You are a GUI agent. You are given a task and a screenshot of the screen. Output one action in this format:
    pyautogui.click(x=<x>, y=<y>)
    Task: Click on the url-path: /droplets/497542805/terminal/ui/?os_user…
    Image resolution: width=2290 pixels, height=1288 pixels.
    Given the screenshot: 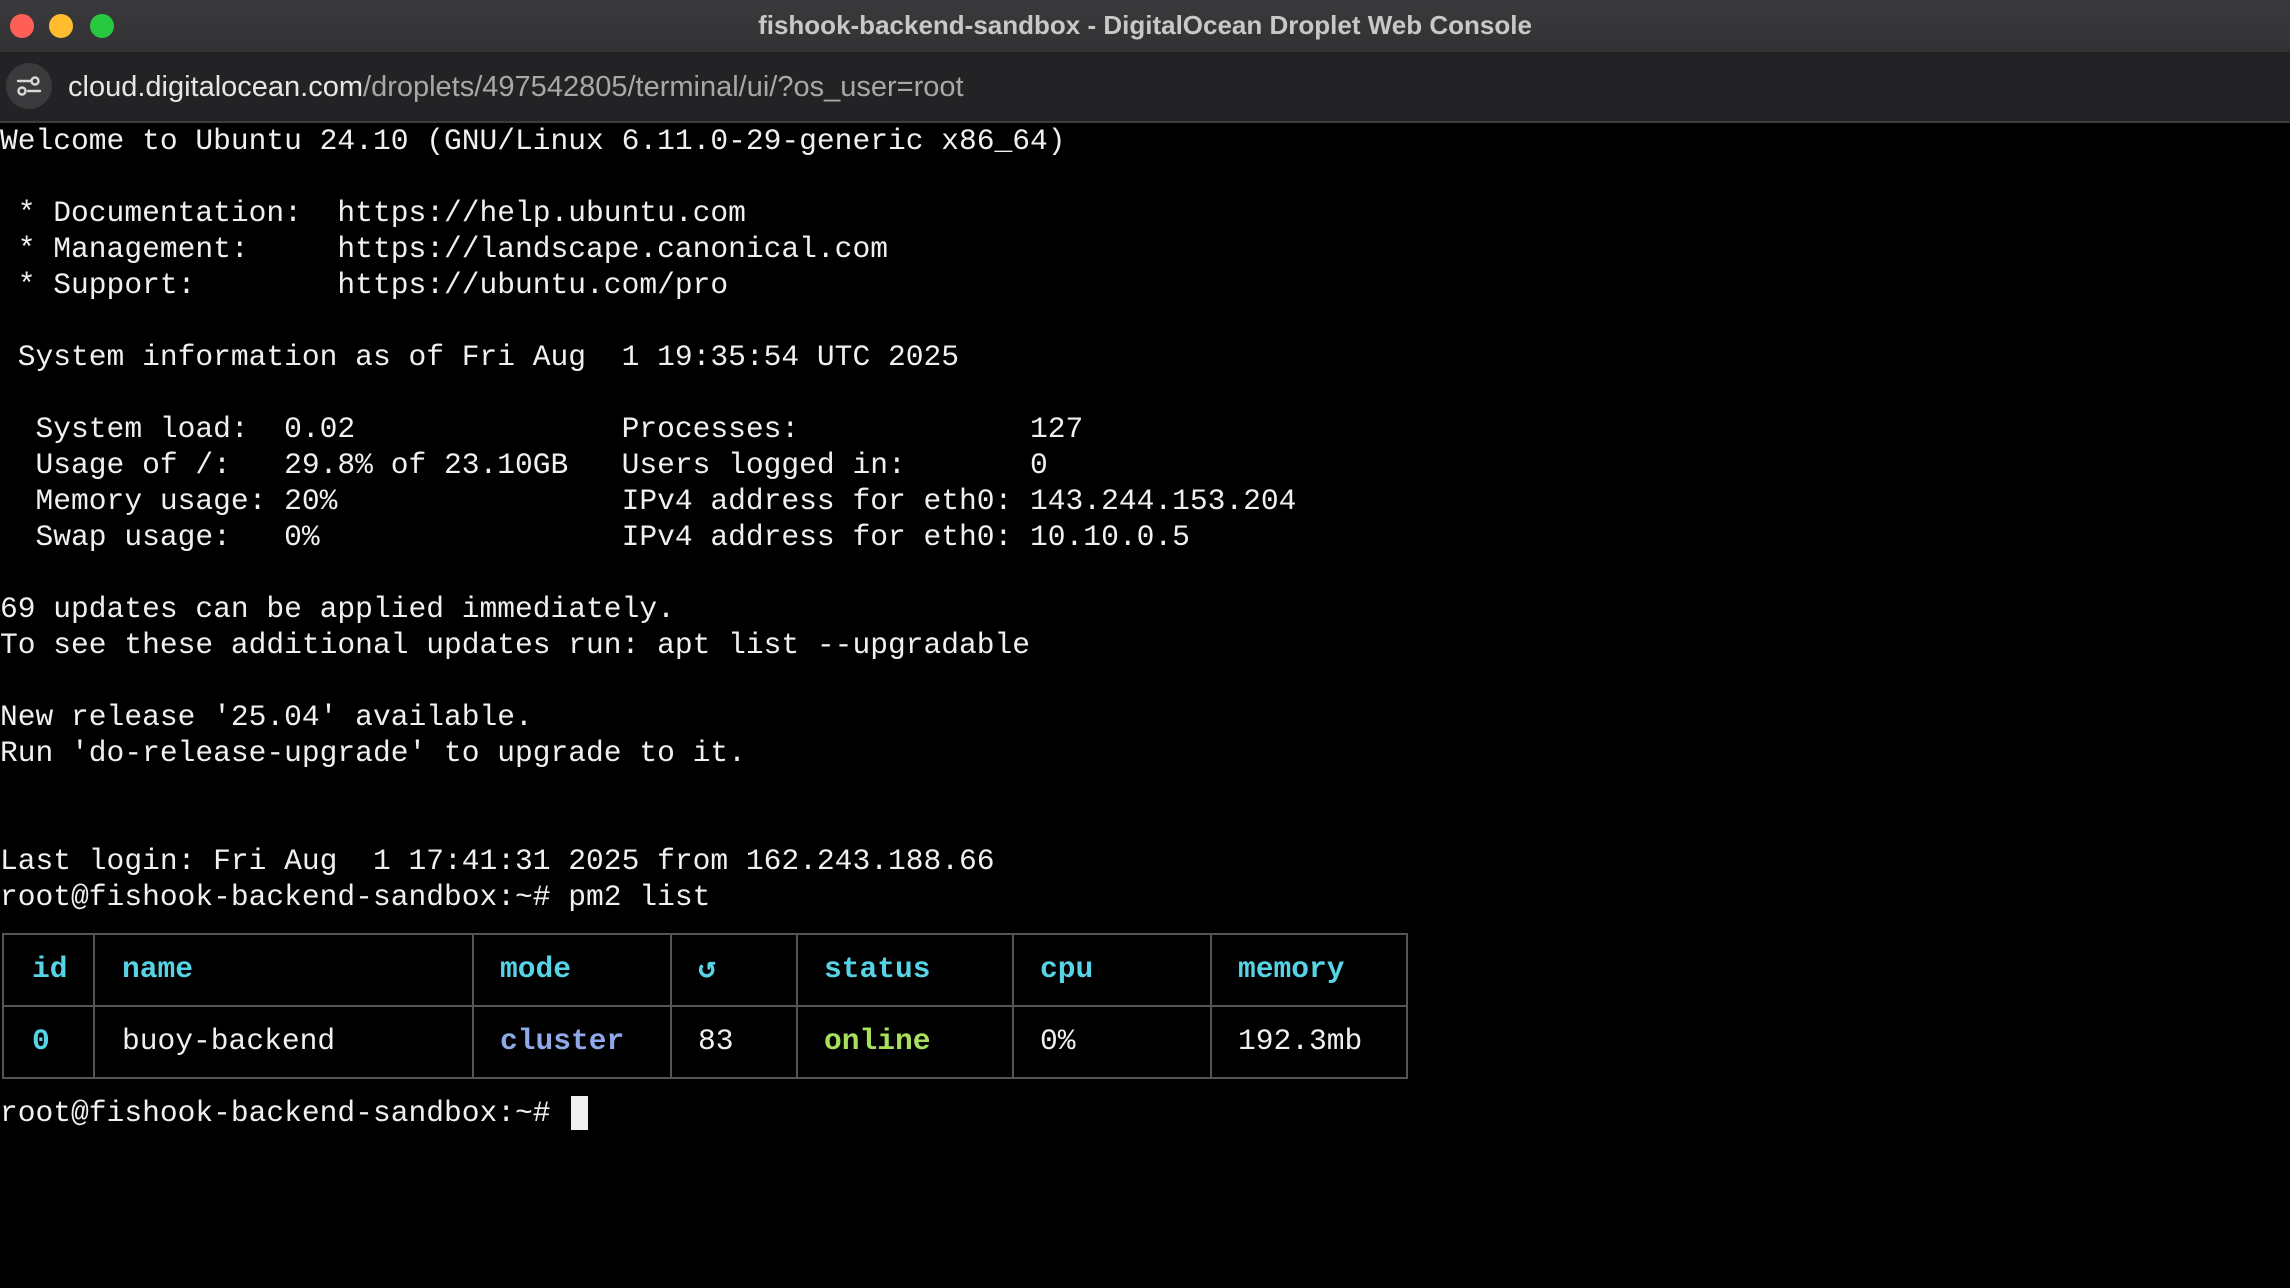 What is the action you would take?
    pyautogui.click(x=663, y=87)
    